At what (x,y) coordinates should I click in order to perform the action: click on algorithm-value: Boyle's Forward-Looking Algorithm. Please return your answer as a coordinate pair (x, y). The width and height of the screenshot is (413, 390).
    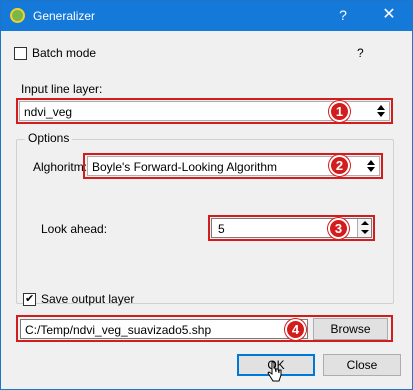
    Looking at the image, I should click on (185, 167).